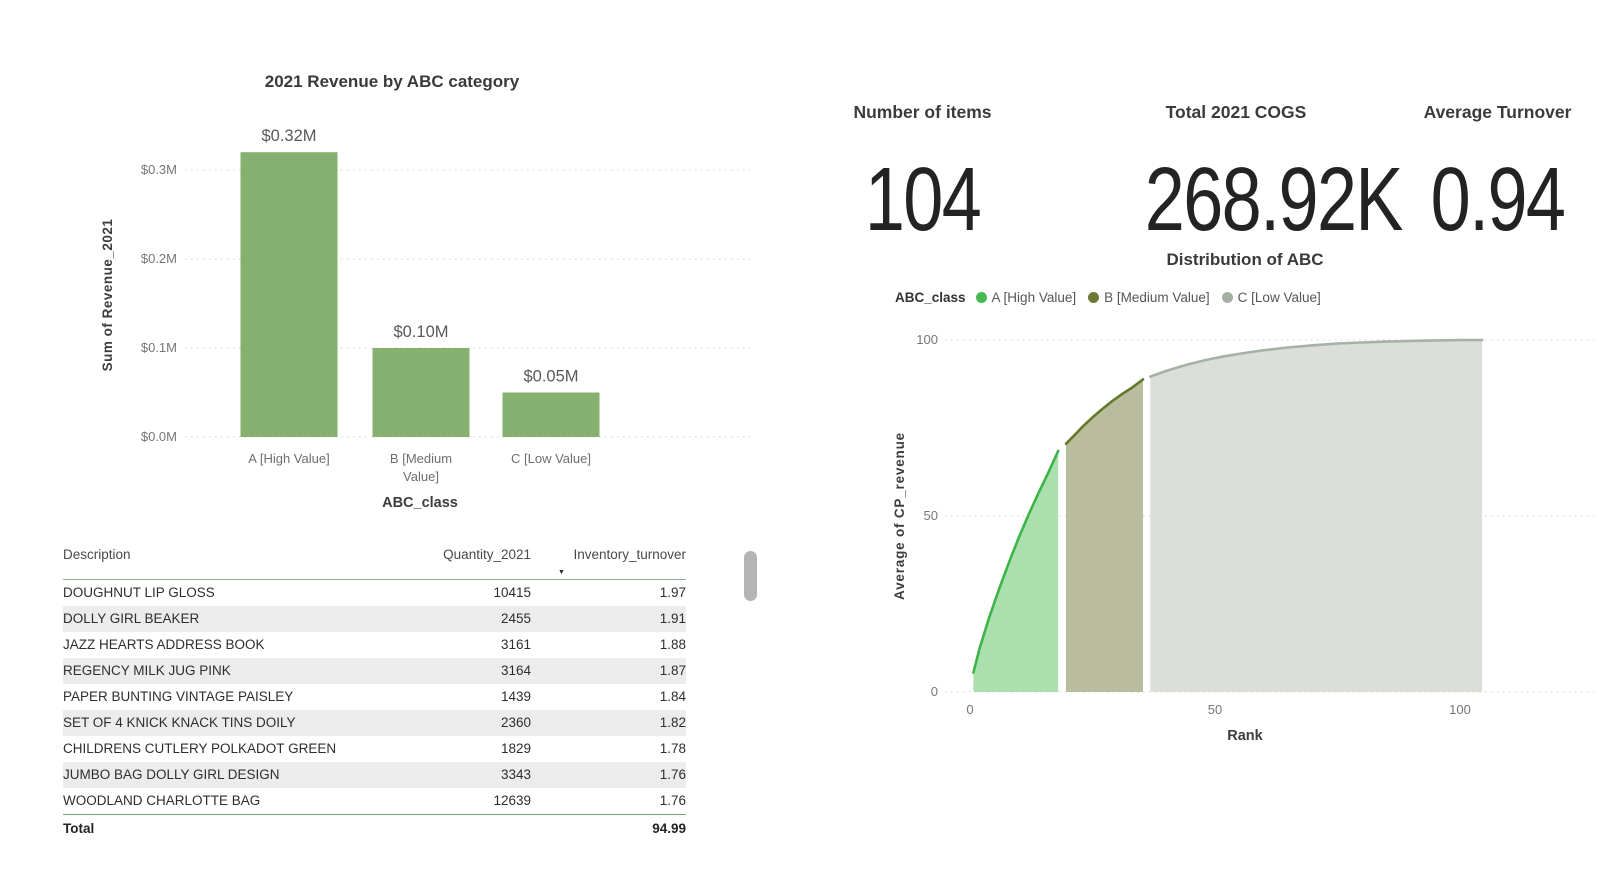 The height and width of the screenshot is (885, 1600). I want to click on kpi-value: 104, so click(923, 200).